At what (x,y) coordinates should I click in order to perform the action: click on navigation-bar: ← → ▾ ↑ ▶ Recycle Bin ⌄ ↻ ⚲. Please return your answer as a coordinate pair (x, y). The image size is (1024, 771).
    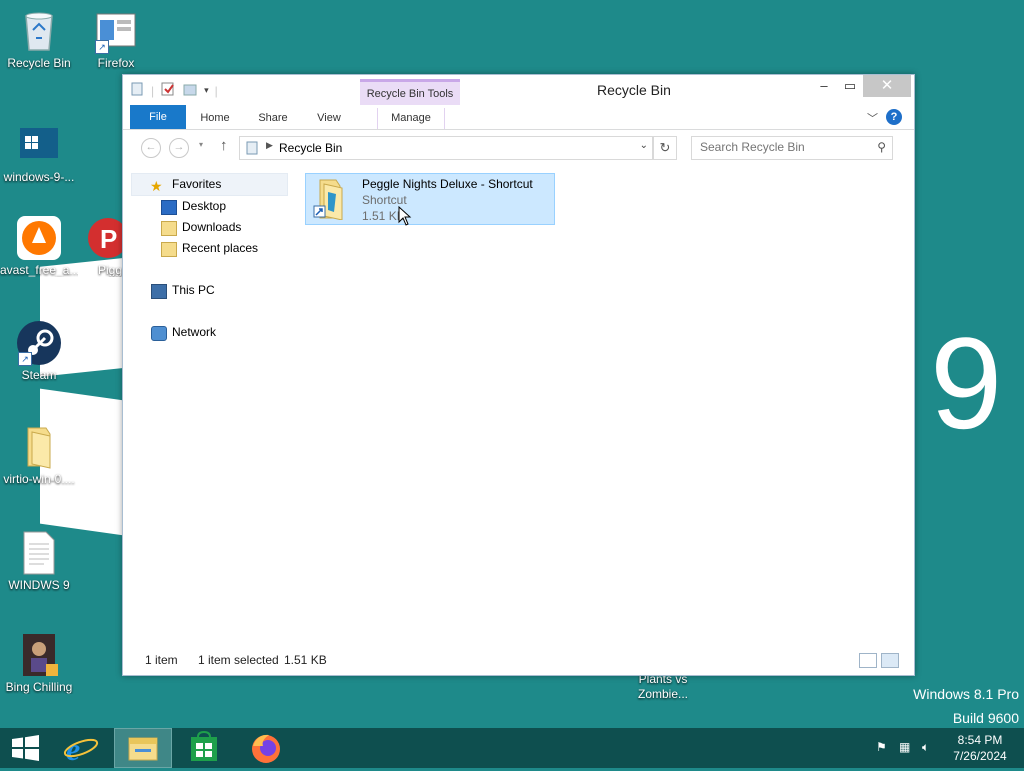
    Looking at the image, I should click on (518, 147).